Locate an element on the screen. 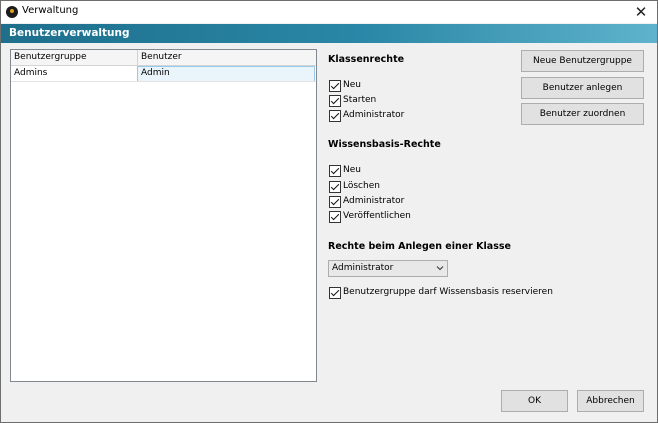  new-group-button: Neue Benutzergruppe is located at coordinates (582, 61).